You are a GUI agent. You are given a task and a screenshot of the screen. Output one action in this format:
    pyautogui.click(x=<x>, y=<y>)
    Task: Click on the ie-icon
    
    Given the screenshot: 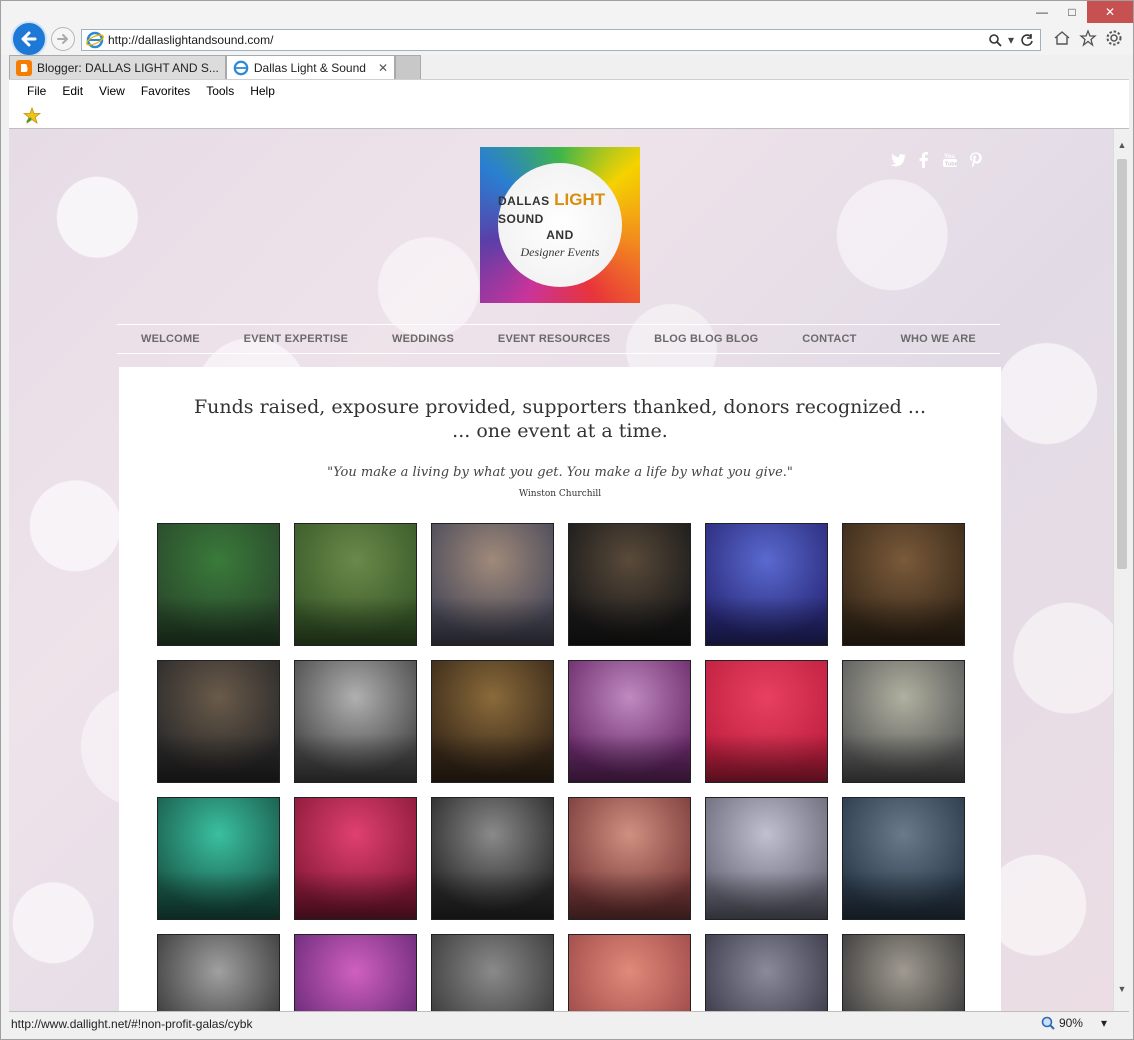 What is the action you would take?
    pyautogui.click(x=241, y=67)
    